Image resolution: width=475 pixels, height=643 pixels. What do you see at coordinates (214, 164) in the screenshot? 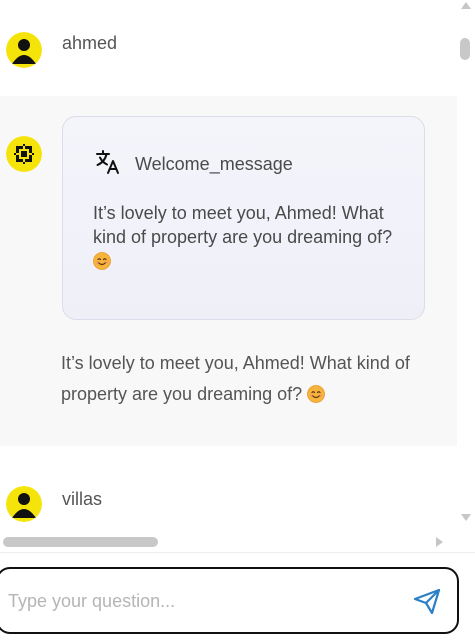
I see `translation-card-title: Welcome_message` at bounding box center [214, 164].